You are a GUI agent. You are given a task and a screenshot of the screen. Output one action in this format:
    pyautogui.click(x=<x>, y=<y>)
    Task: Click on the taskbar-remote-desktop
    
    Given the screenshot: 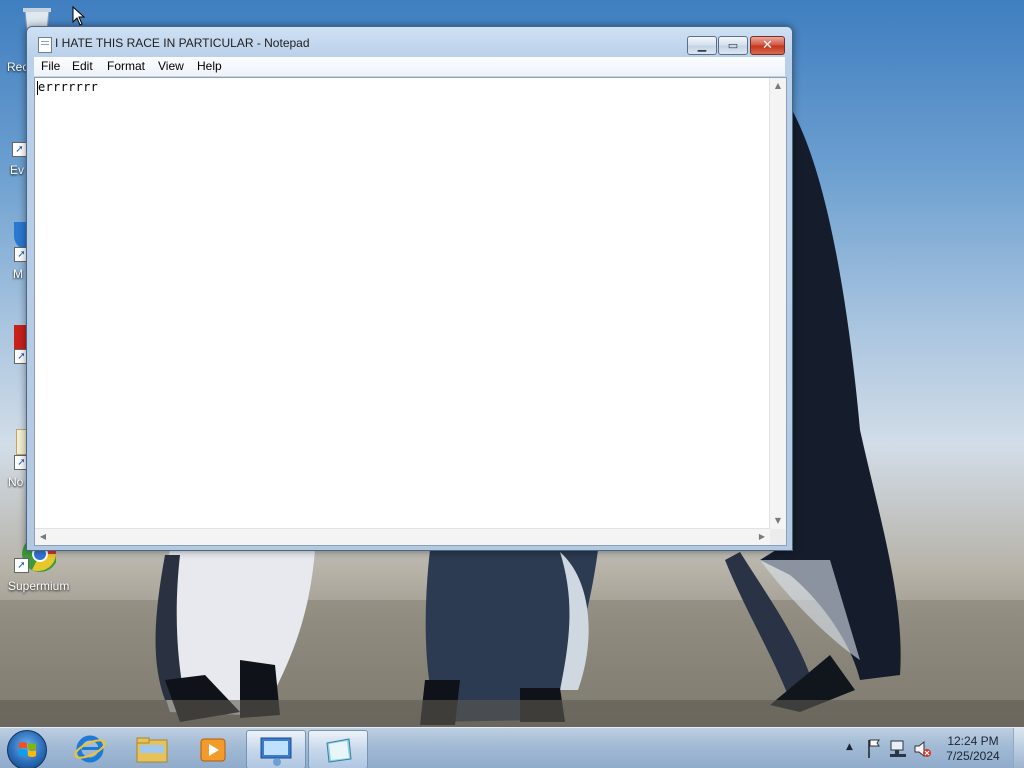 What is the action you would take?
    pyautogui.click(x=276, y=749)
    